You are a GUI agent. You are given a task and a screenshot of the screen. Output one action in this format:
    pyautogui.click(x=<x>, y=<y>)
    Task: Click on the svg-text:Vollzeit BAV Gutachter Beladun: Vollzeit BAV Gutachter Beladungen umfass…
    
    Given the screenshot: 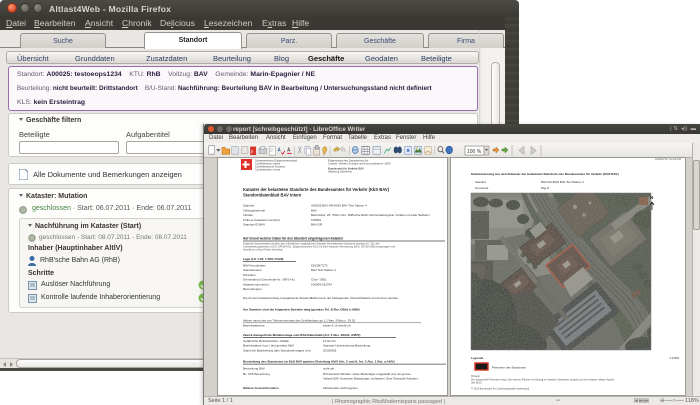 What is the action you would take?
    pyautogui.click(x=371, y=379)
    